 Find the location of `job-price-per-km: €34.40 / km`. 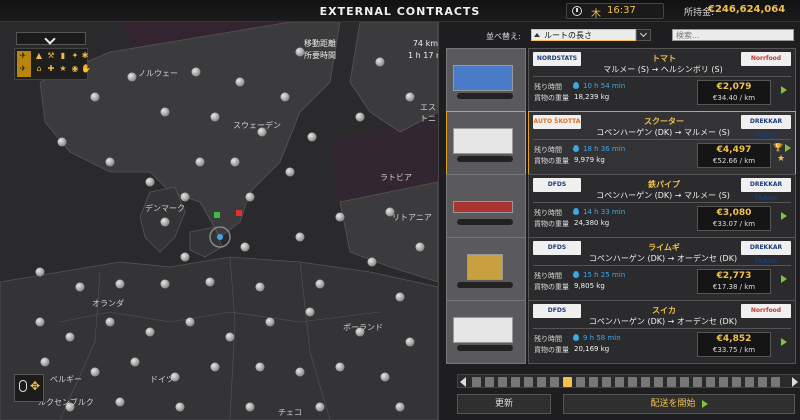

job-price-per-km: €34.40 / km is located at coordinates (734, 98).